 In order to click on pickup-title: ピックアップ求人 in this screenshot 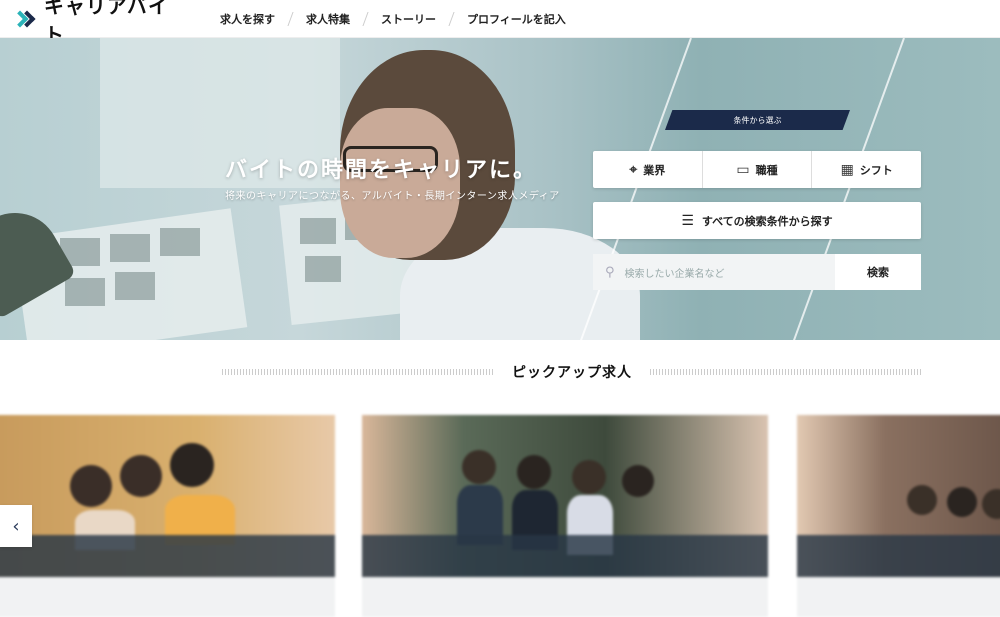, I will do `click(572, 373)`.